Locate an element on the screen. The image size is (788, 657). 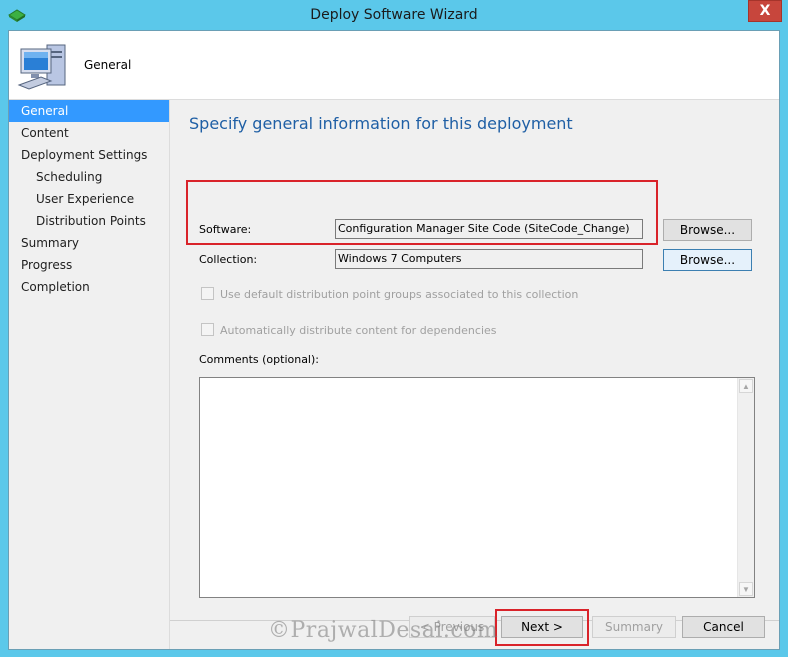
nav-item-general: General is located at coordinates (89, 111).